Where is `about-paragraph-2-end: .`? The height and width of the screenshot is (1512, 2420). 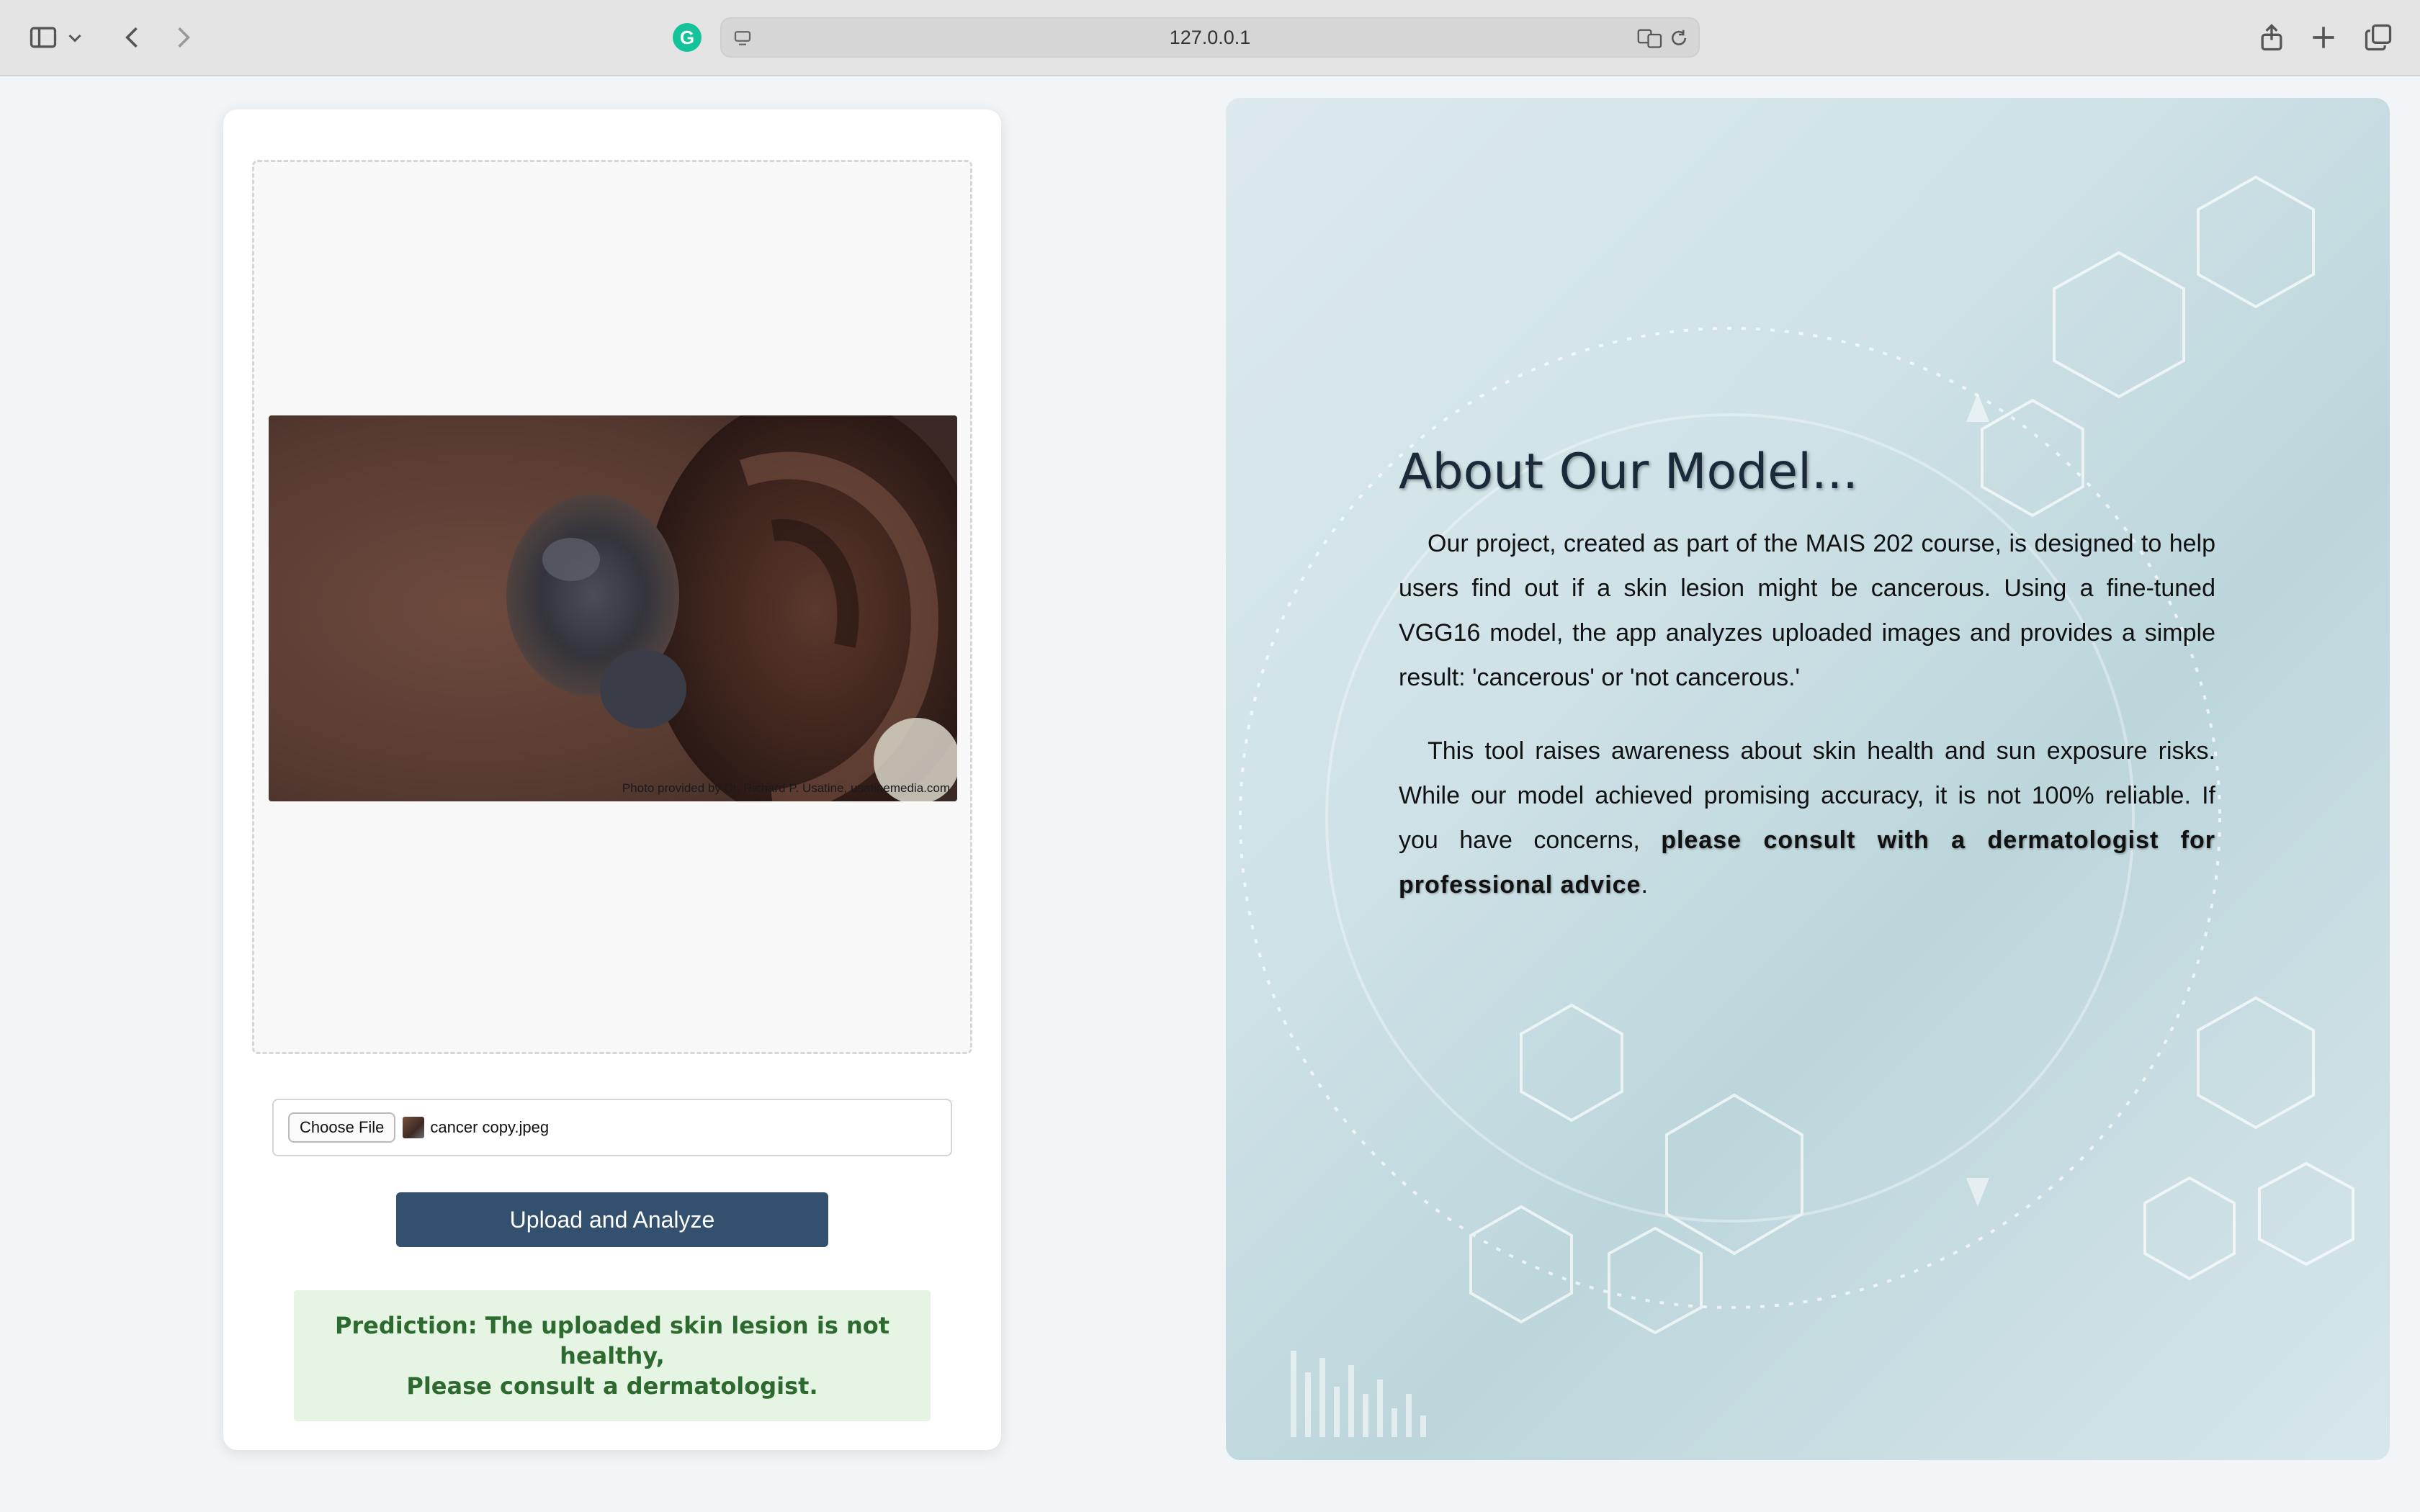 about-paragraph-2-end: . is located at coordinates (1645, 885).